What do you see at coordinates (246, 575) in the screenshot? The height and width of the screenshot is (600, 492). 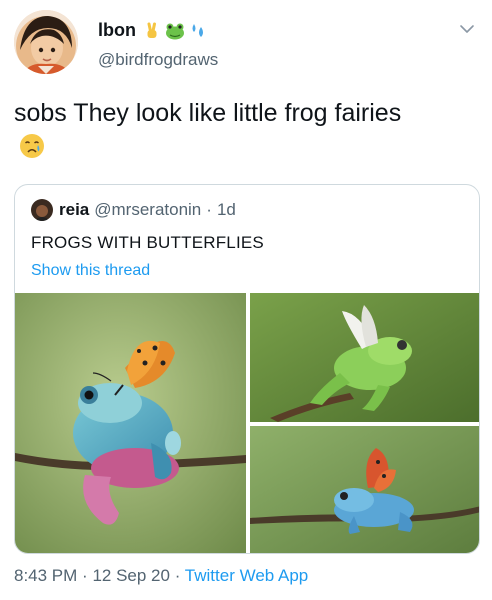 I see `tweet-source: Twitter Web App` at bounding box center [246, 575].